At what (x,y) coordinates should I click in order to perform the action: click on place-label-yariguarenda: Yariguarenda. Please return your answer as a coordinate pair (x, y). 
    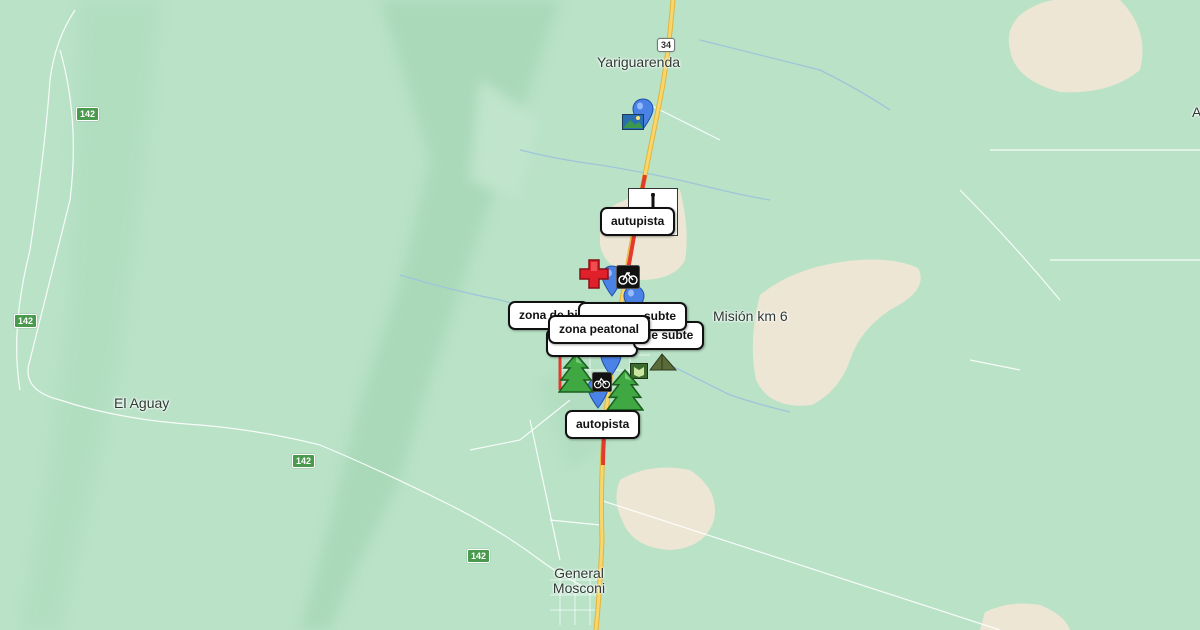
    Looking at the image, I should click on (638, 62).